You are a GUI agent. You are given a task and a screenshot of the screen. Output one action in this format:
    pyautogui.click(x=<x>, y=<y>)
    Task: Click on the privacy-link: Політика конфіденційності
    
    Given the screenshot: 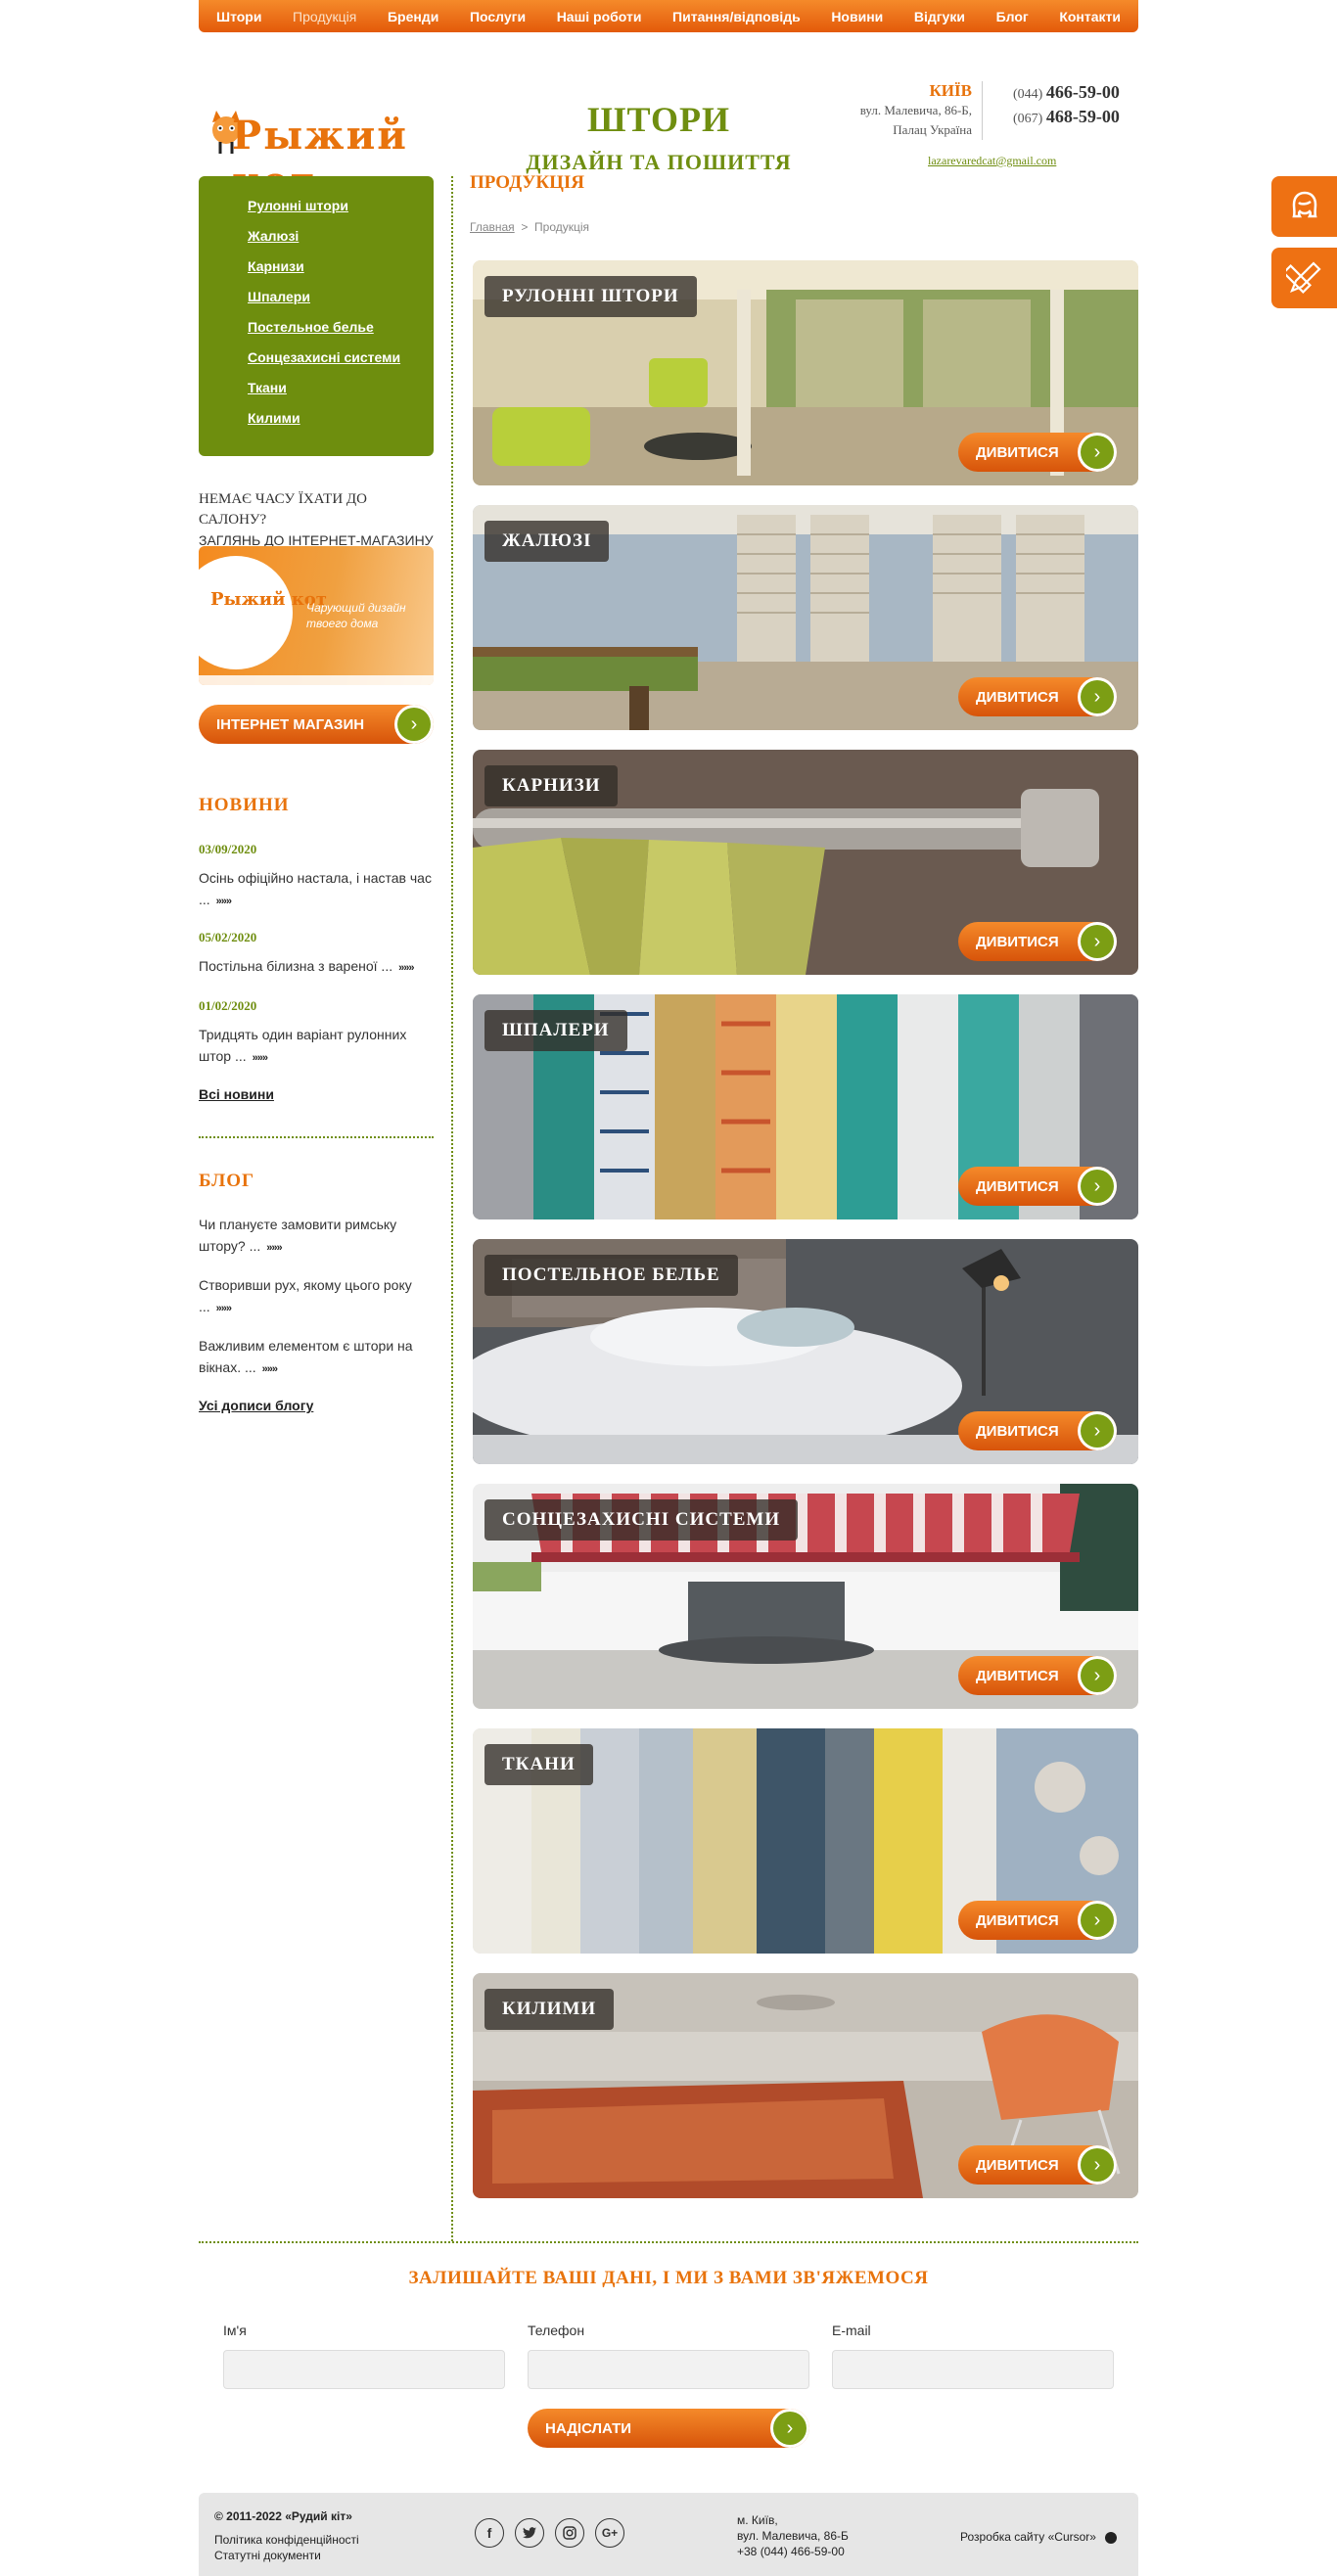 What is the action you would take?
    pyautogui.click(x=286, y=2540)
    